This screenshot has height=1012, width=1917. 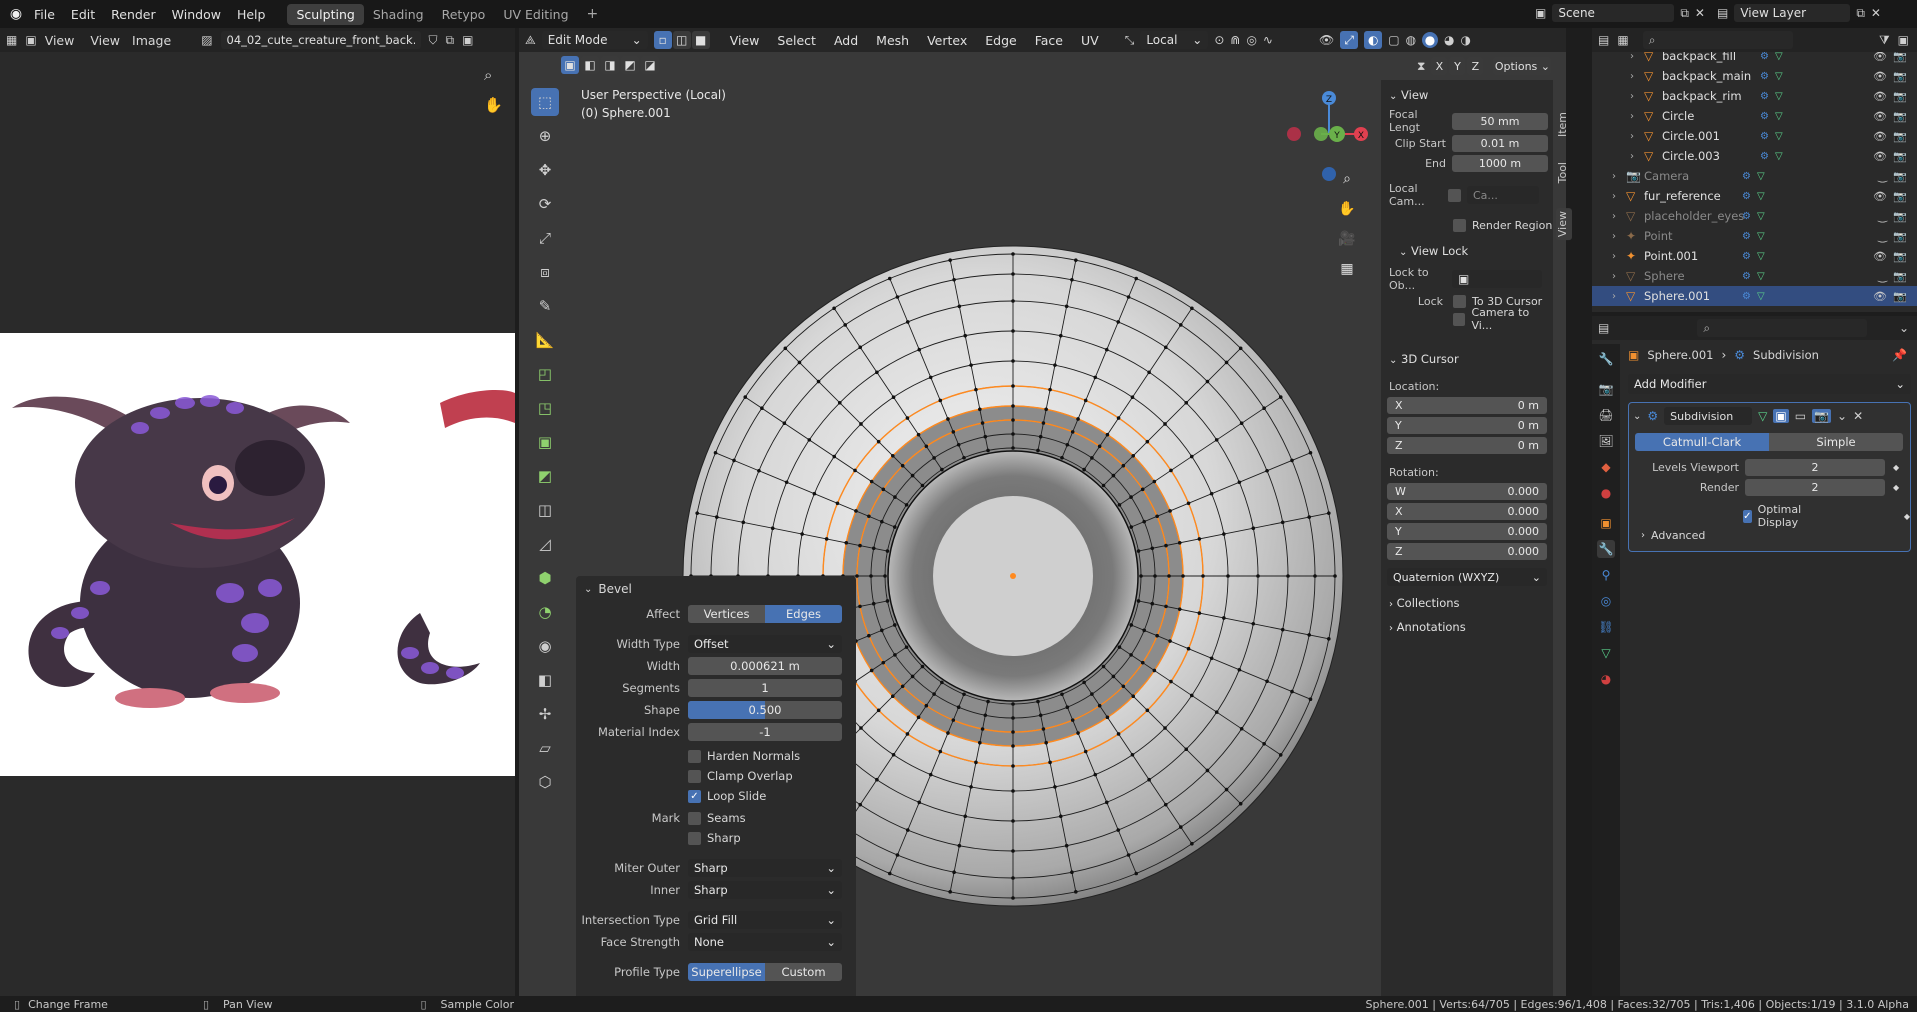 What do you see at coordinates (1792, 13) in the screenshot?
I see `view-layer-field: View Layer` at bounding box center [1792, 13].